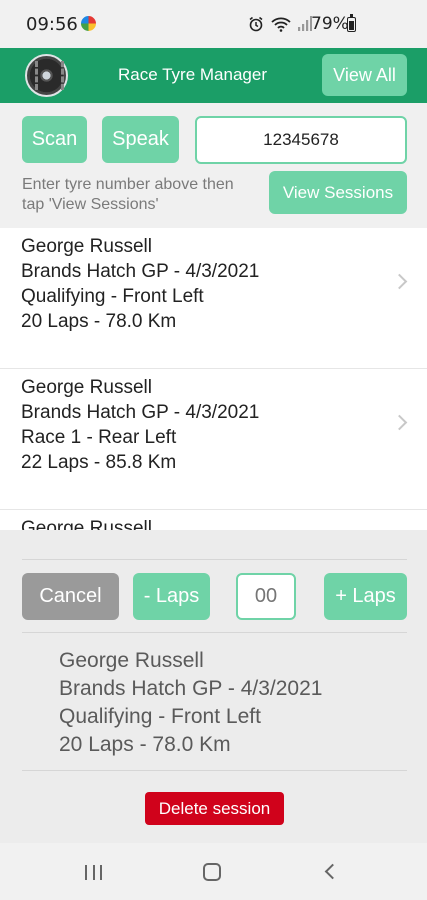  What do you see at coordinates (99, 462) in the screenshot?
I see `session-laps-distance: 22 Laps - 85.8 Km` at bounding box center [99, 462].